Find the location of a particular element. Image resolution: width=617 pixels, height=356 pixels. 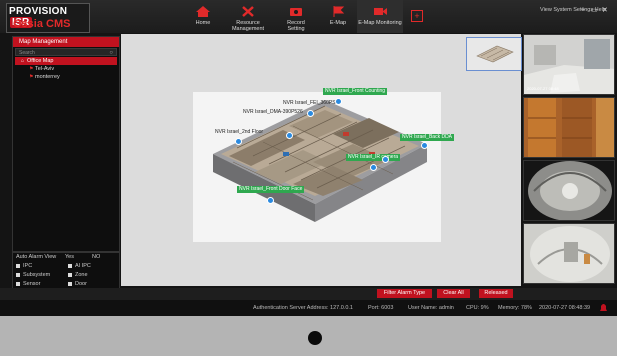

nav-record-label: Record Setting is located at coordinates (296, 26).